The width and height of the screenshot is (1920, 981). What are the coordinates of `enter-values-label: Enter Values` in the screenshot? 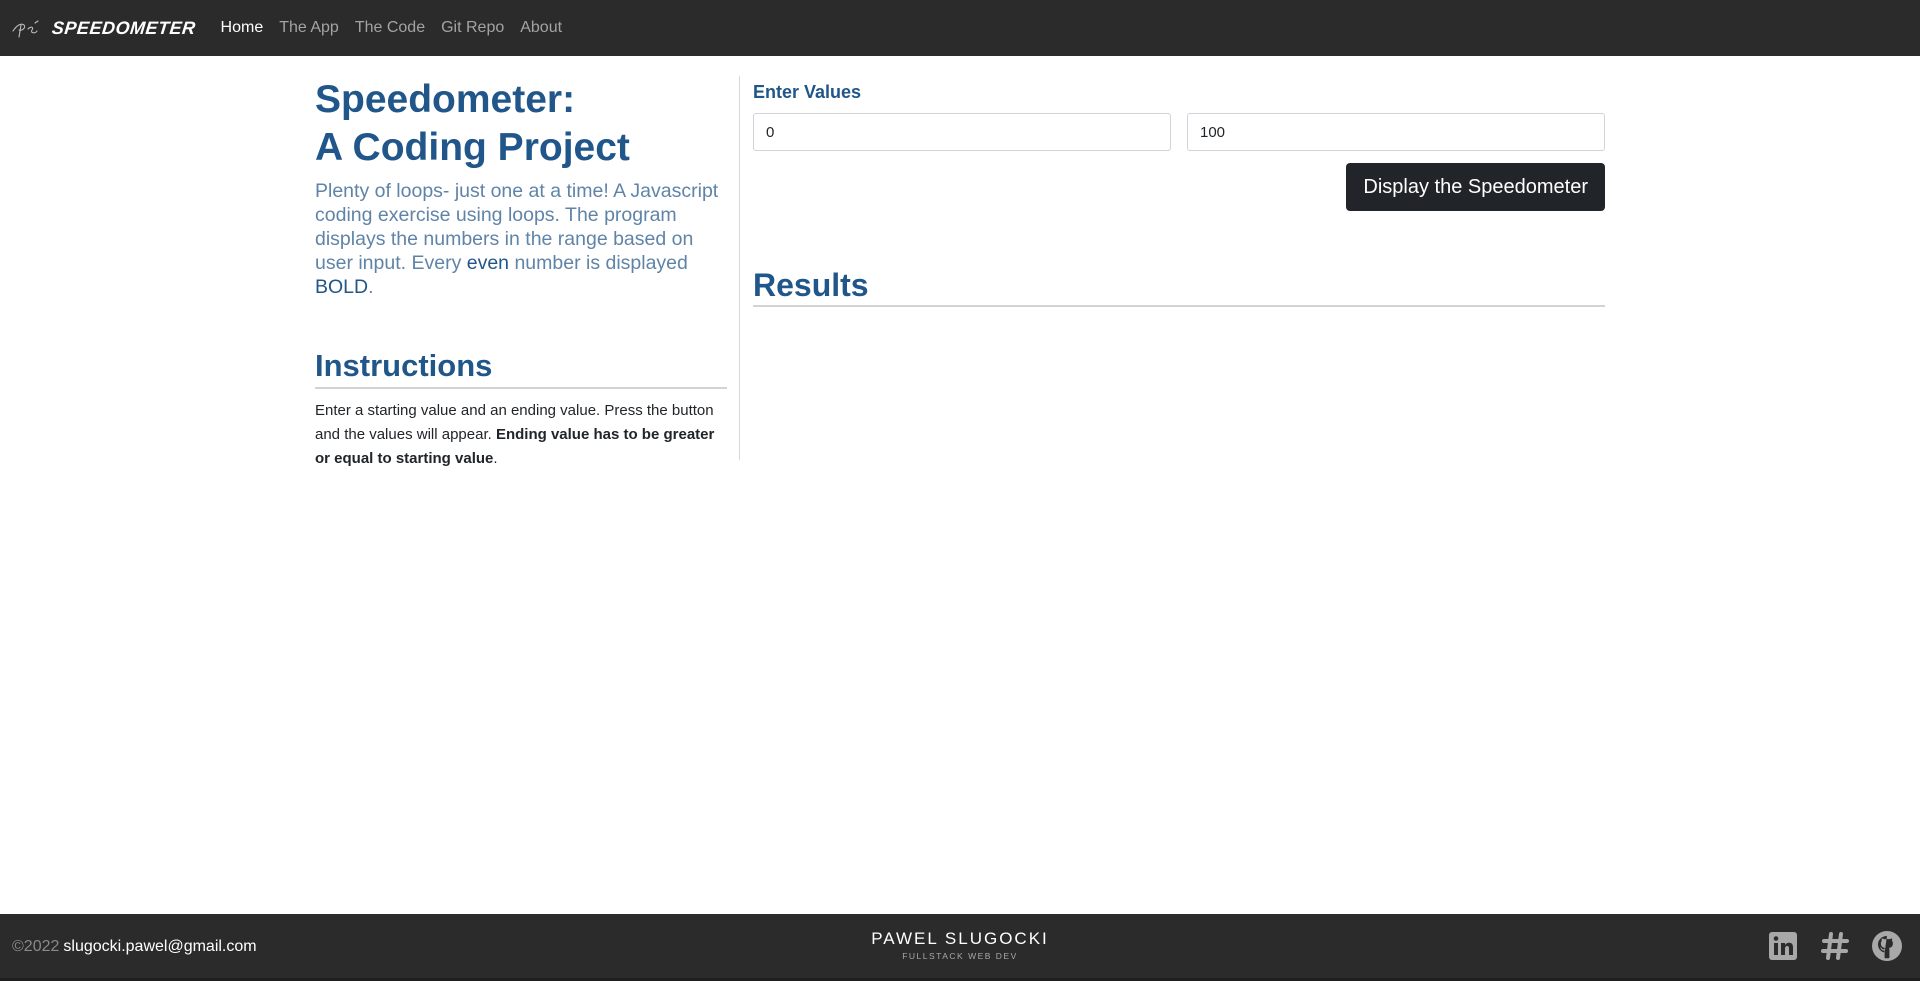 It's located at (807, 92).